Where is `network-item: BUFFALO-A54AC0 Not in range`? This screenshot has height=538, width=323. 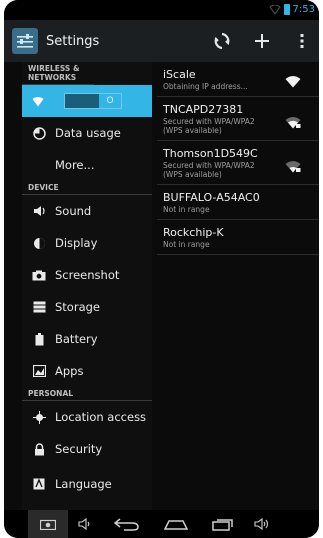 network-item: BUFFALO-A54AC0 Not in range is located at coordinates (238, 202).